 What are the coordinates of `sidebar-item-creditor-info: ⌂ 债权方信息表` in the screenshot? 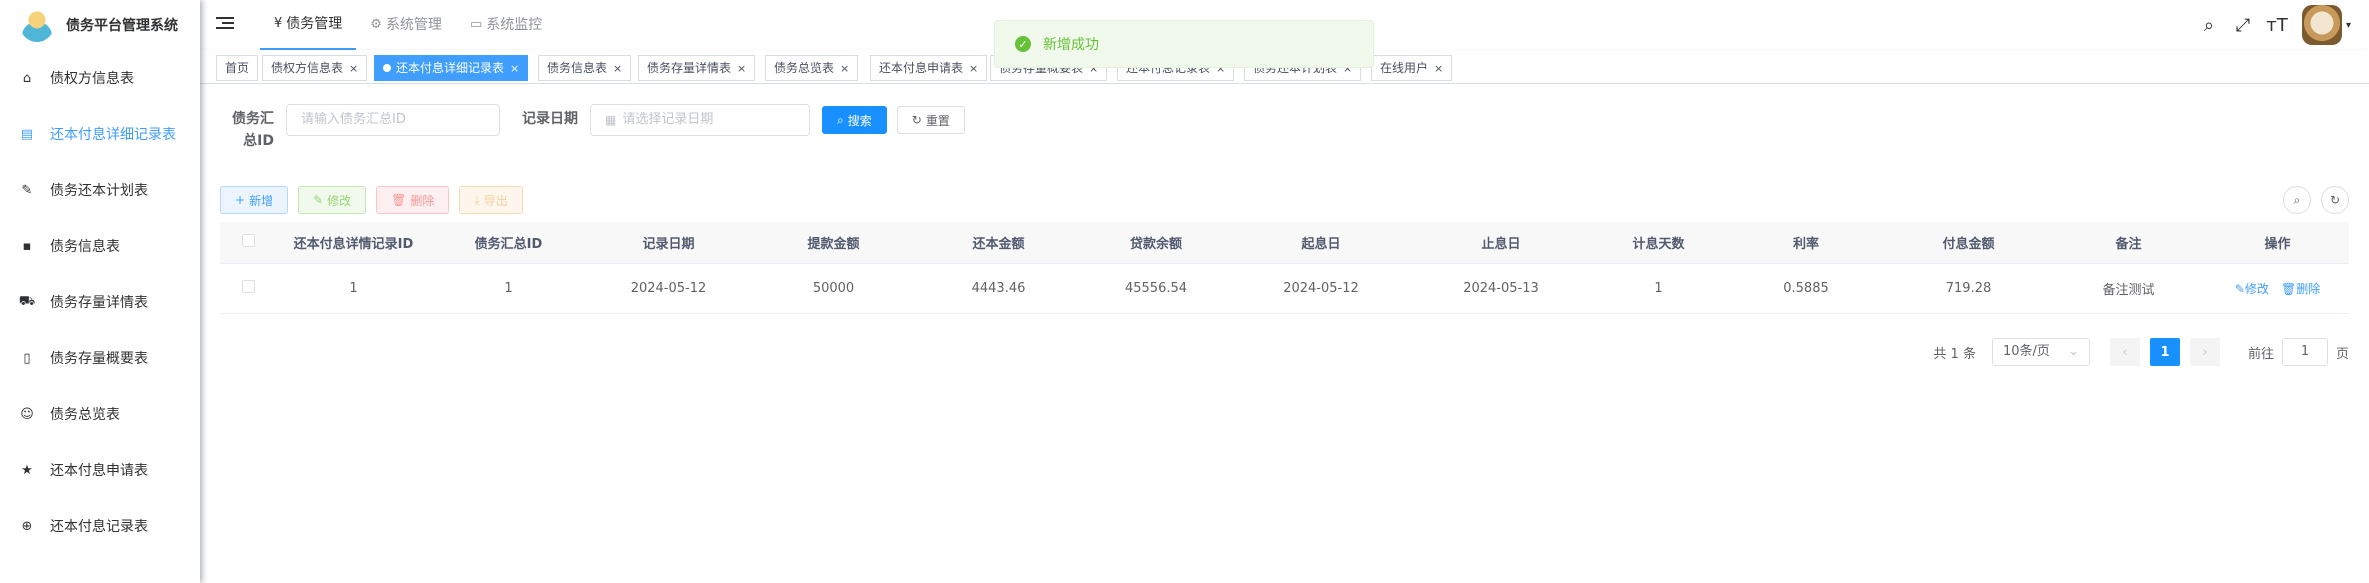 It's located at (100, 78).